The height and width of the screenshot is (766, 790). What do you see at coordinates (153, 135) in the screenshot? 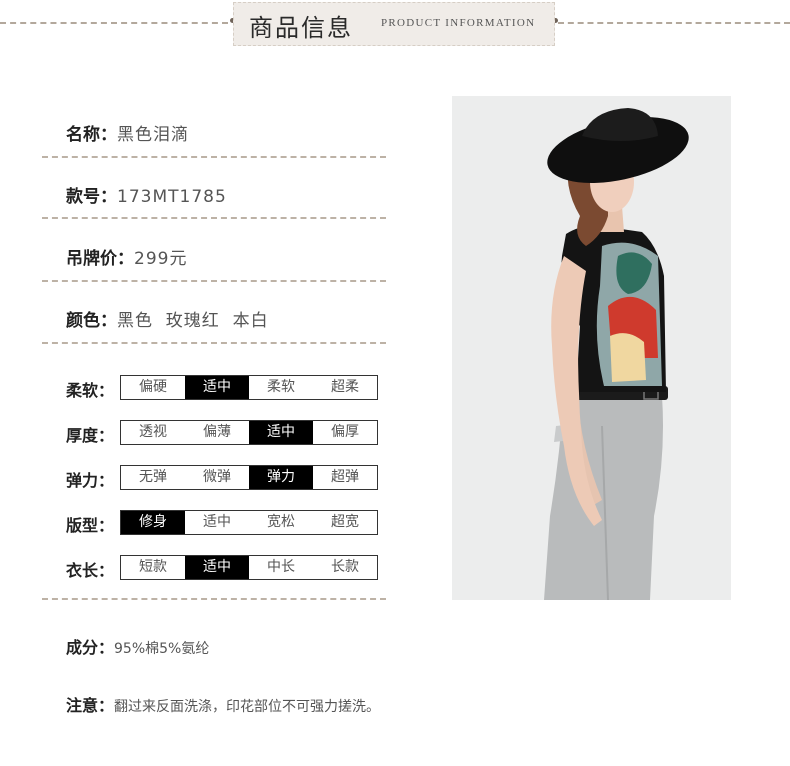
I see `info-name-value: 黑色泪滴` at bounding box center [153, 135].